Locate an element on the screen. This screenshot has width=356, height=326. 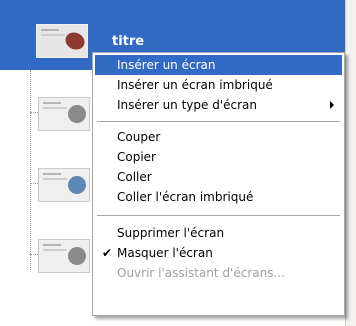
menu-item-paste: Coller is located at coordinates (218, 177).